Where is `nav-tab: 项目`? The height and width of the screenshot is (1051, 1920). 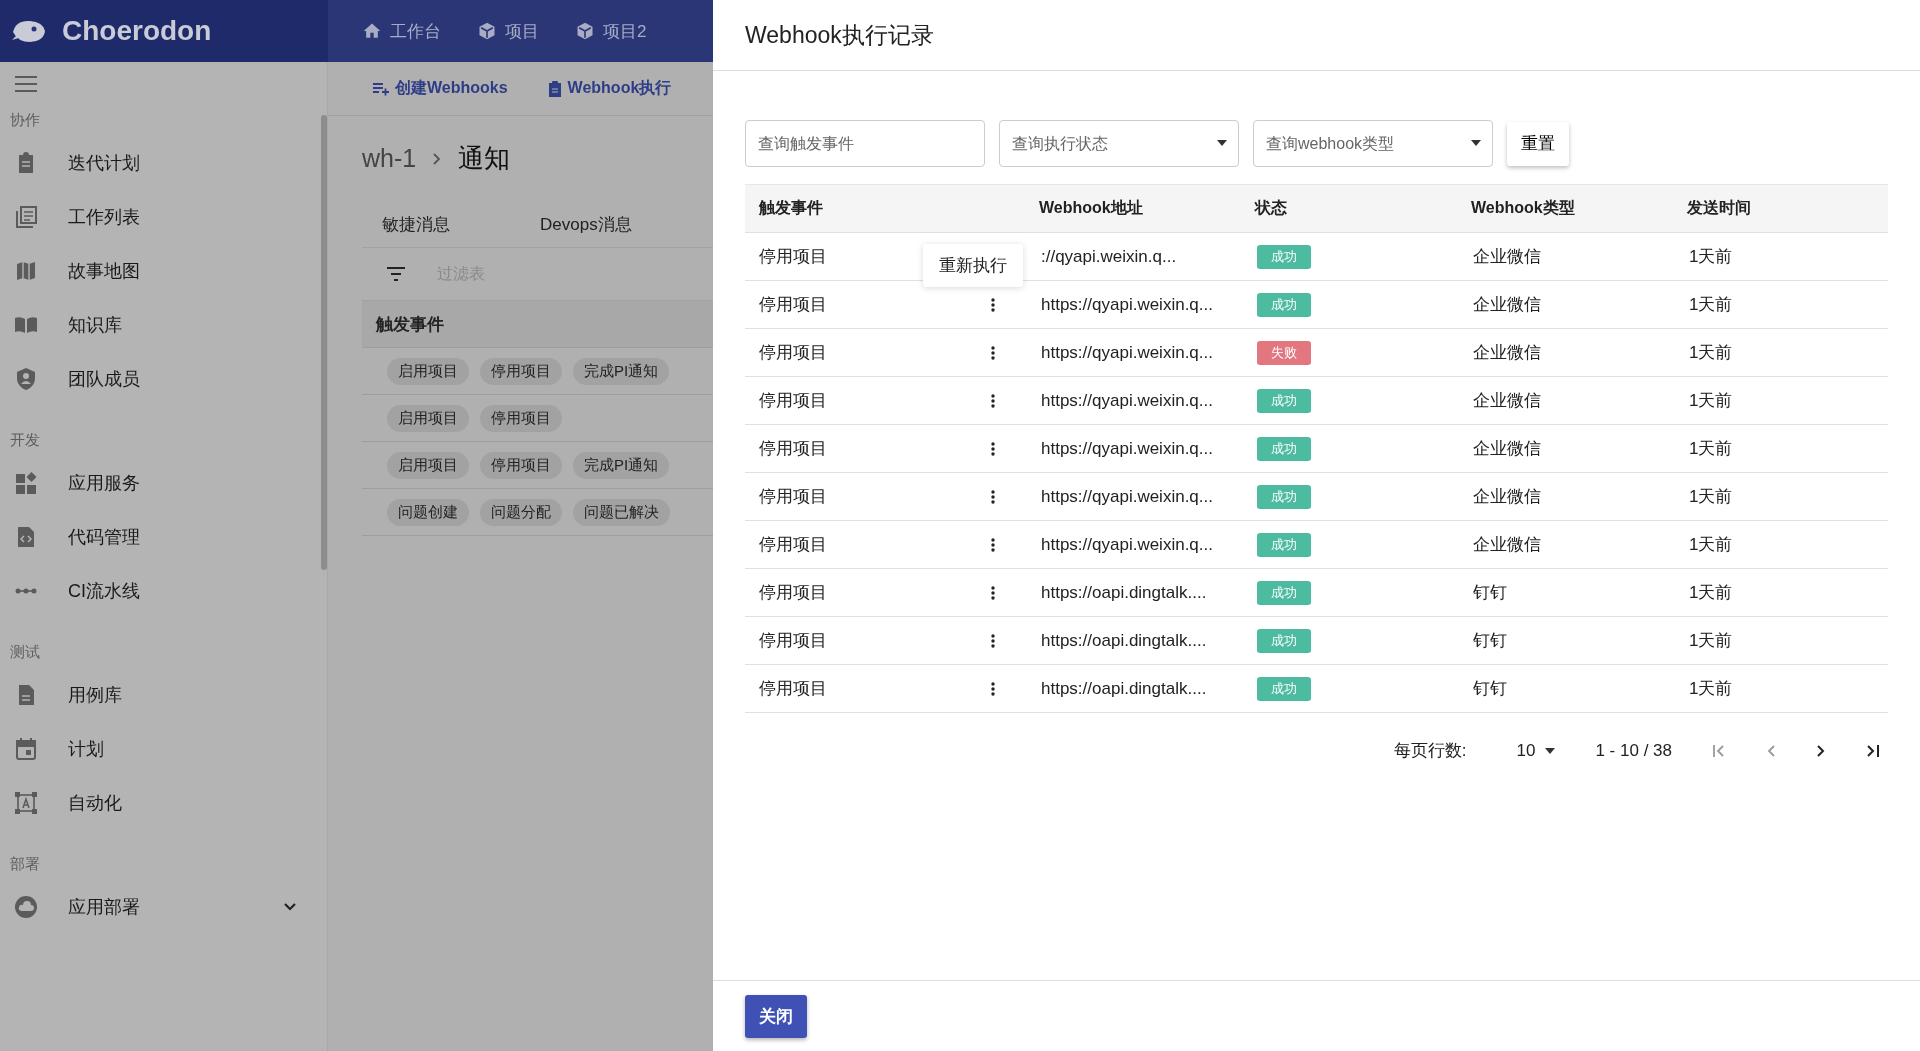 nav-tab: 项目 is located at coordinates (508, 31).